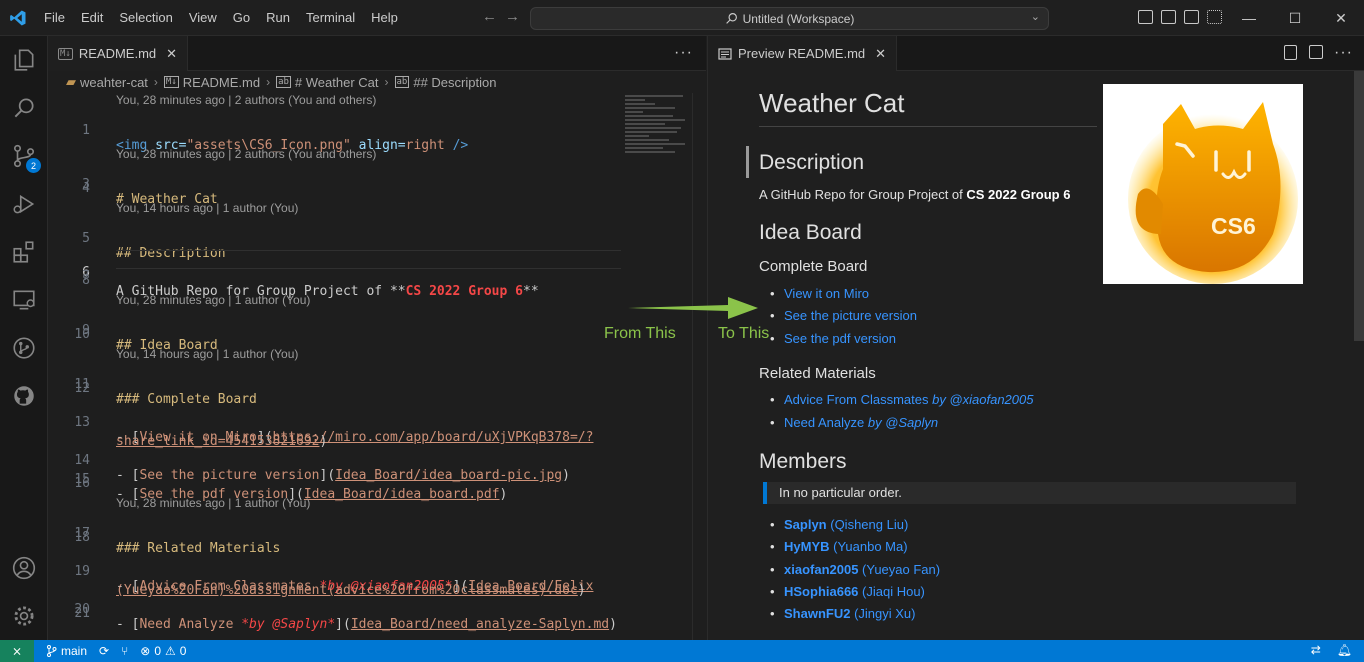 This screenshot has height=662, width=1364. I want to click on sync-icon: ⟳, so click(104, 651).